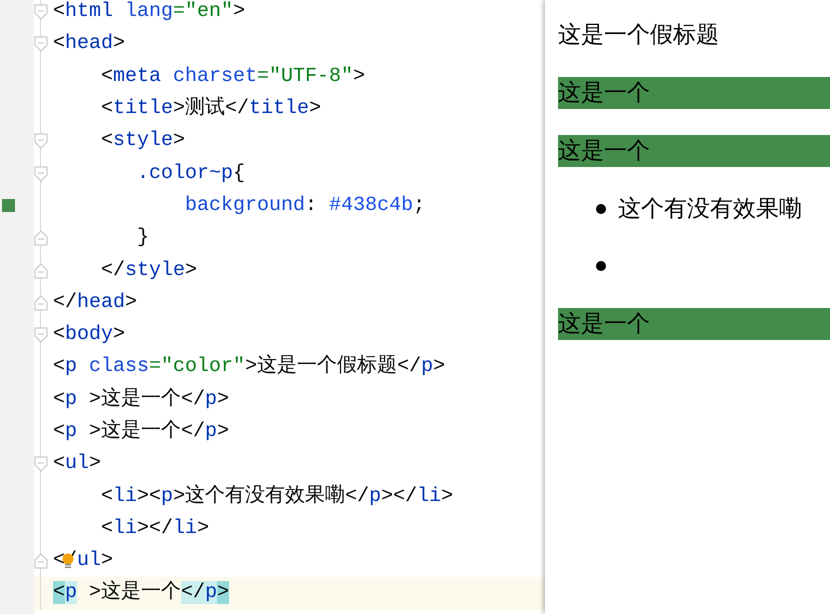 The width and height of the screenshot is (830, 614). Describe the element at coordinates (89, 335) in the screenshot. I see `code-line: <body>` at that location.